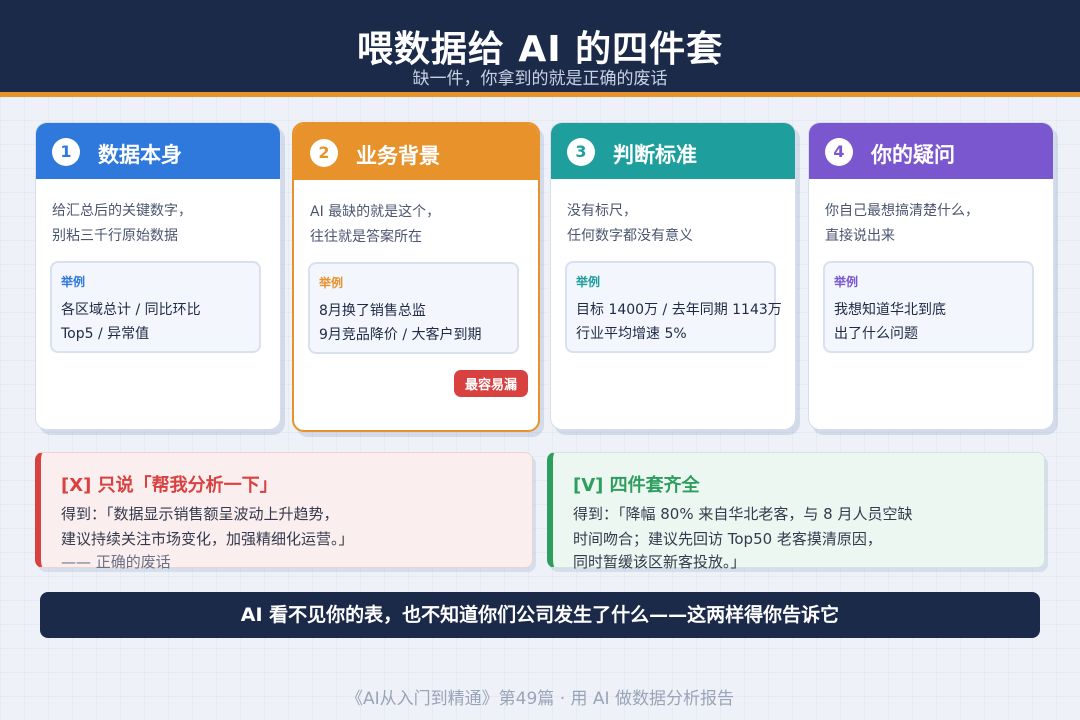 The height and width of the screenshot is (720, 1080). What do you see at coordinates (602, 211) in the screenshot?
I see `description-line: 没有标尺，` at bounding box center [602, 211].